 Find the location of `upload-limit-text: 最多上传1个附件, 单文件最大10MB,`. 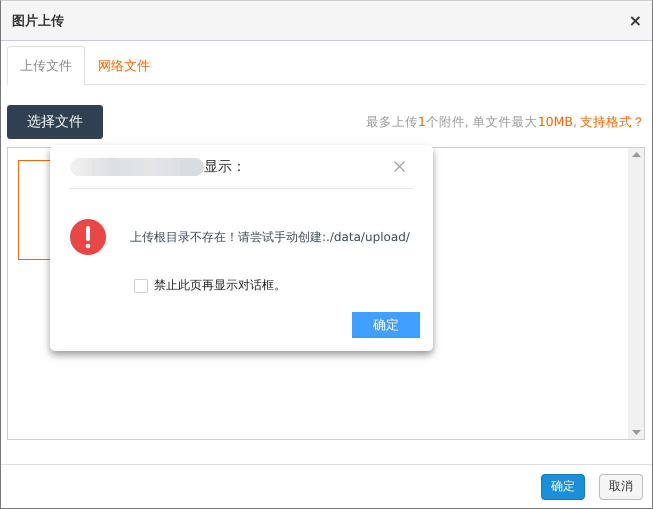

upload-limit-text: 最多上传1个附件, 单文件最大10MB, is located at coordinates (471, 122).